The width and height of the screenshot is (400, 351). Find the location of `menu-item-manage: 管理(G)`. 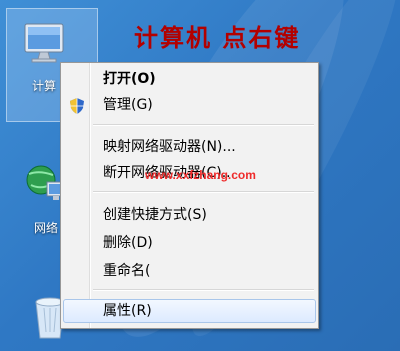

menu-item-manage: 管理(G) is located at coordinates (189, 105).